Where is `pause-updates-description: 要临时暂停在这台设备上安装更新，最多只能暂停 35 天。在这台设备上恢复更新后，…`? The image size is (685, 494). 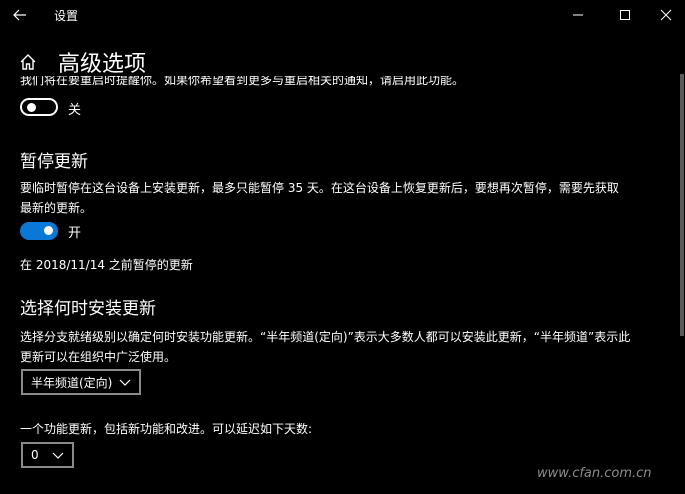 pause-updates-description: 要临时暂停在这台设备上安装更新，最多只能暂停 35 天。在这台设备上恢复更新后，… is located at coordinates (350, 198).